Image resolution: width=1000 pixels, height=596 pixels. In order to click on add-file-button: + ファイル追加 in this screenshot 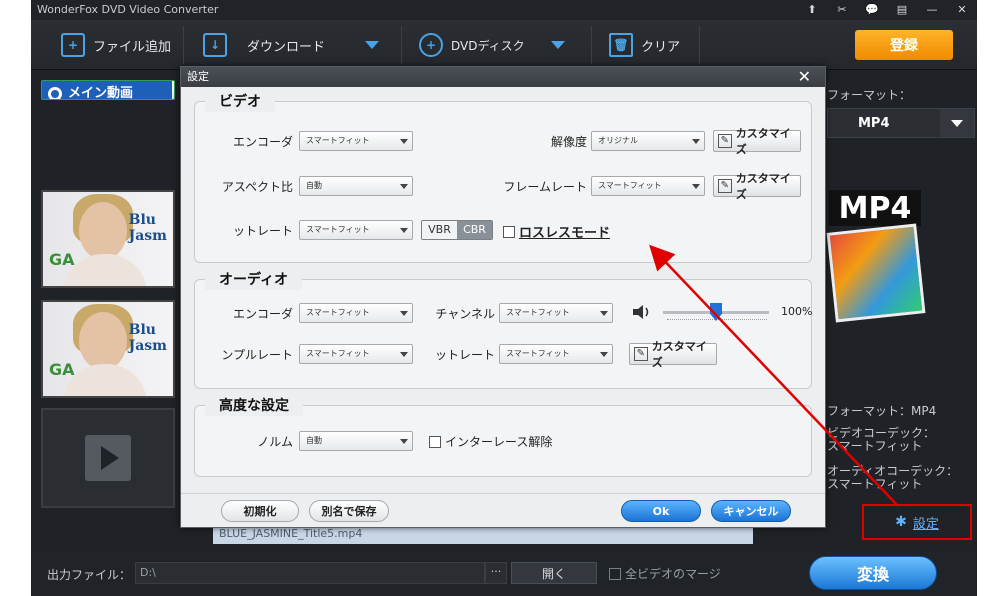, I will do `click(116, 45)`.